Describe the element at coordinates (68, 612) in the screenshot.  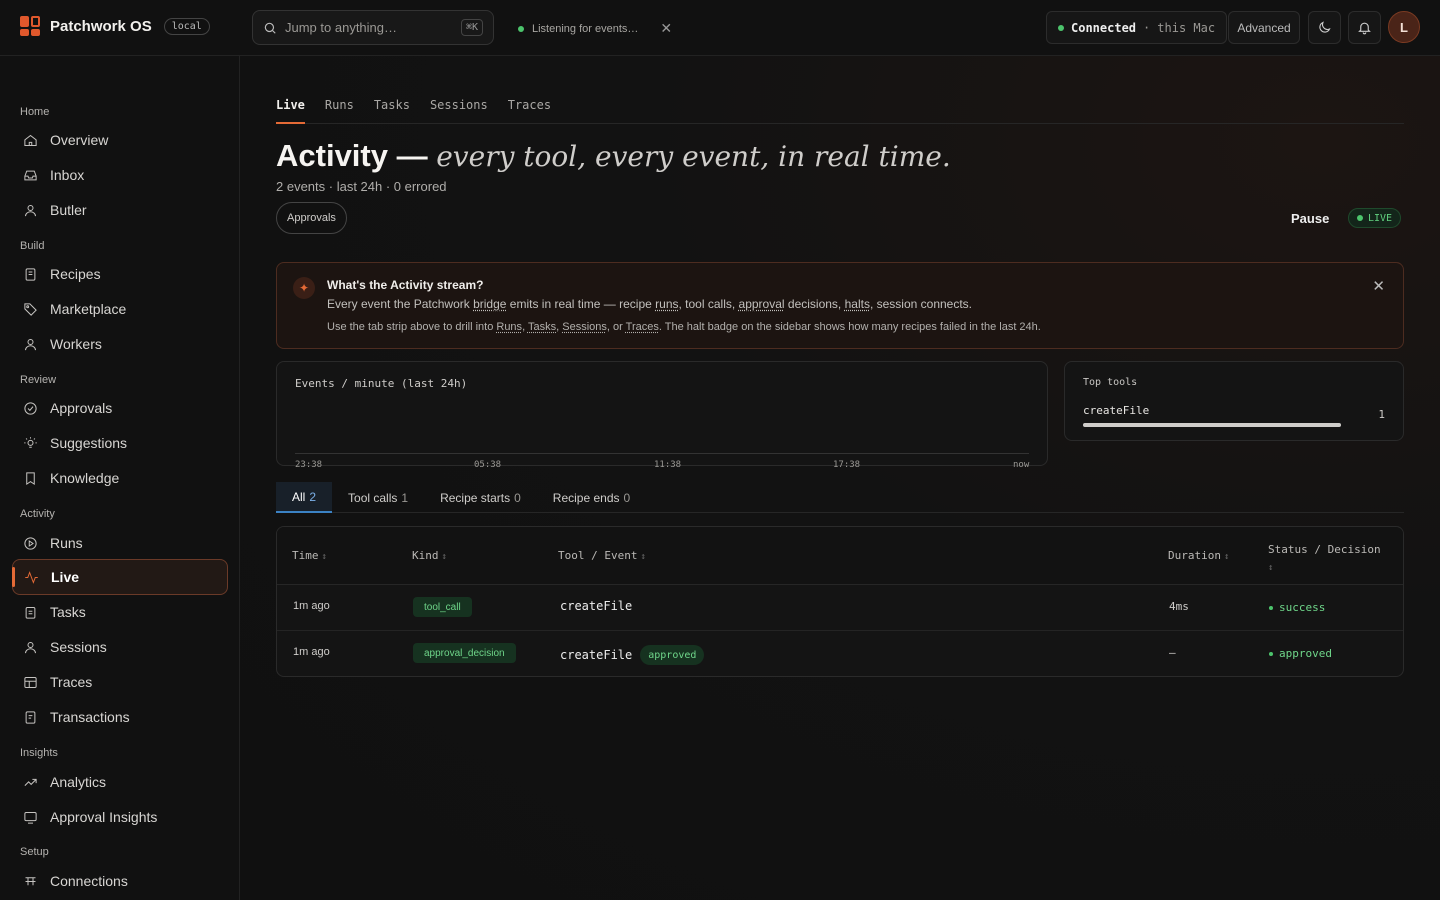
I see `sidebar-item-label: Tasks` at that location.